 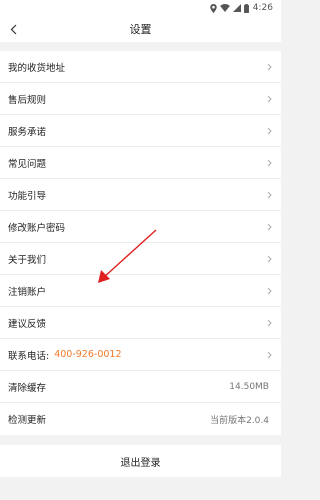 I want to click on row-label: 常见问题, so click(x=27, y=164).